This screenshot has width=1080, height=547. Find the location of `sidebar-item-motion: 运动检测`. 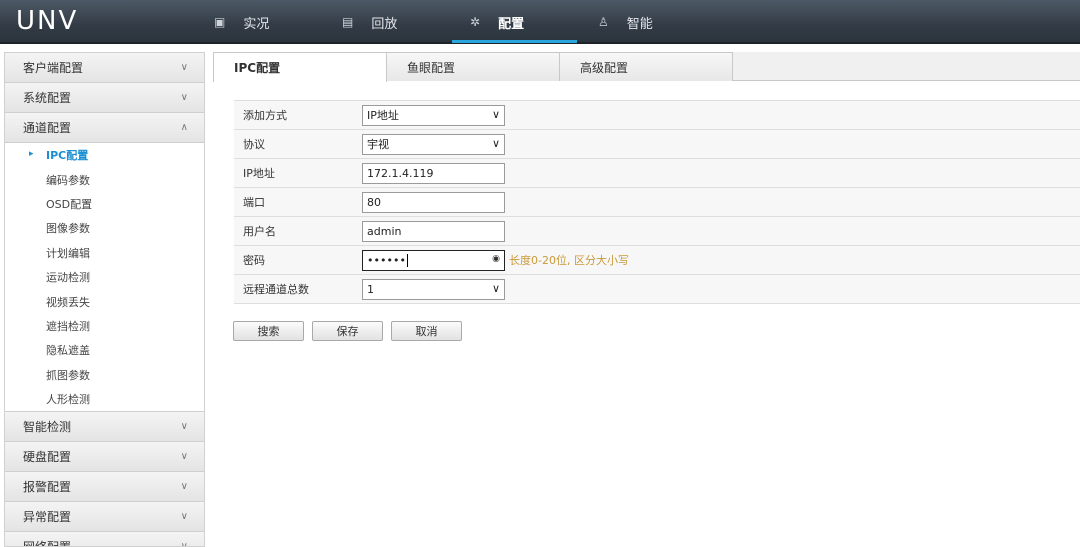

sidebar-item-motion: 运动检测 is located at coordinates (104, 277).